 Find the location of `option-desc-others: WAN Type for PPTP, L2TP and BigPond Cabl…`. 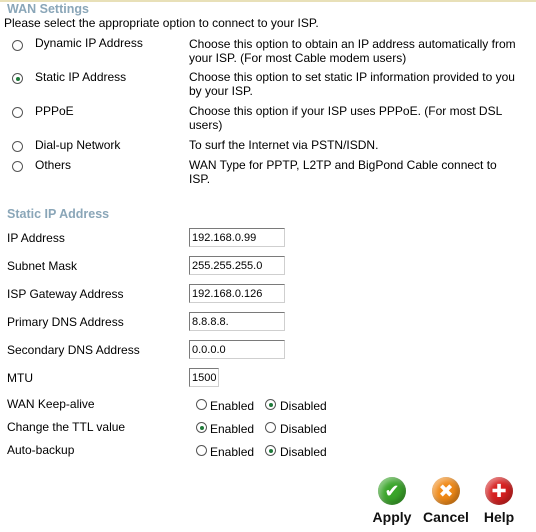

option-desc-others: WAN Type for PPTP, L2TP and BigPond Cabl… is located at coordinates (343, 172).